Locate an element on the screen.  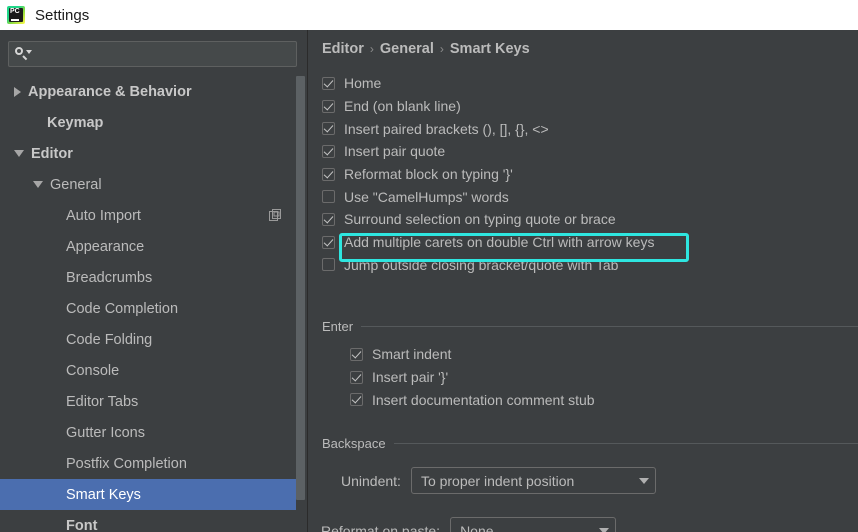
search-input is located at coordinates (164, 54).